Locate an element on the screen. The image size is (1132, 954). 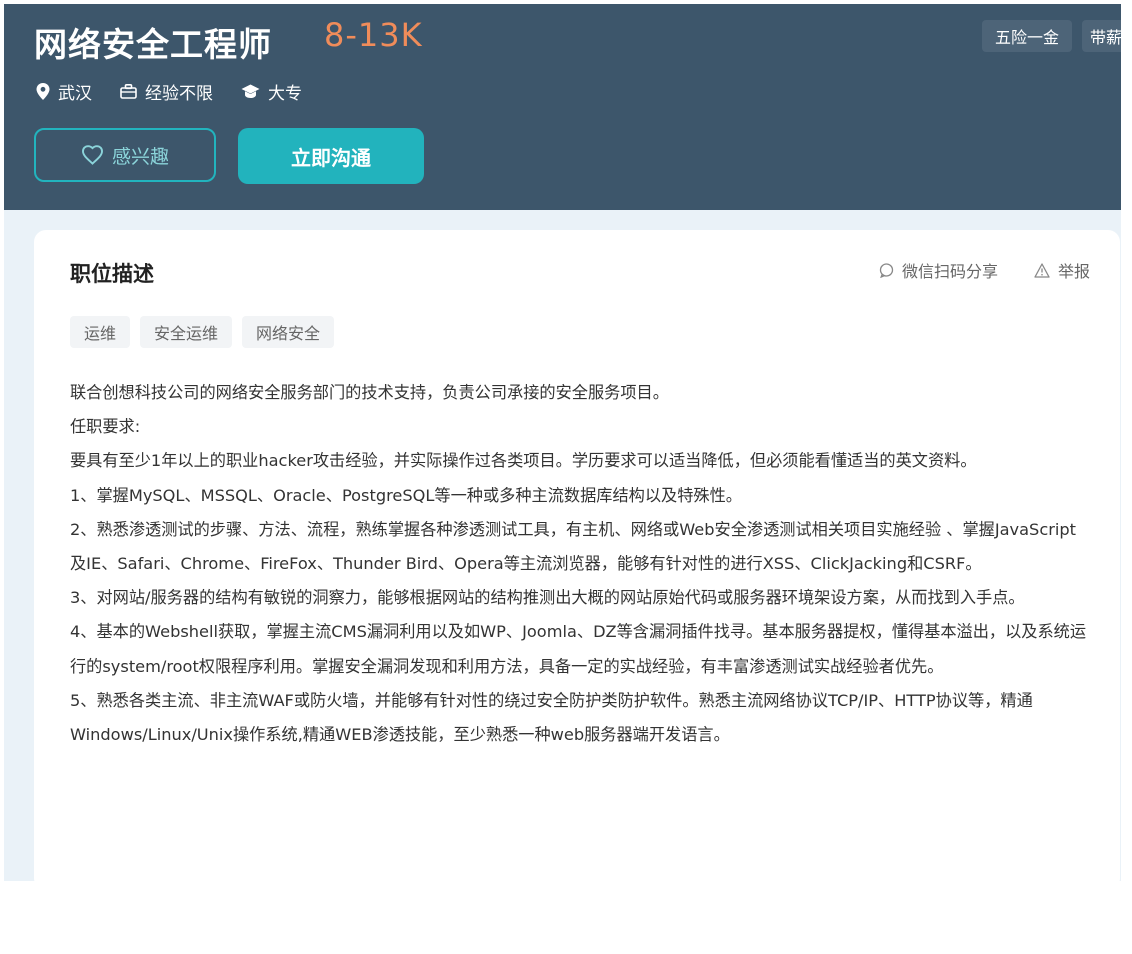
section-title: 职位描述 is located at coordinates (112, 274).